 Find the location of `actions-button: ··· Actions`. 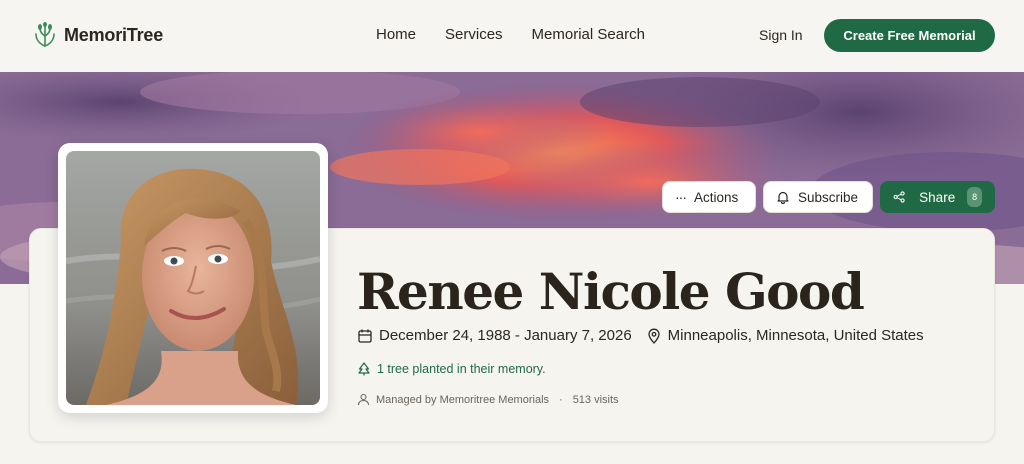

actions-button: ··· Actions is located at coordinates (709, 197).